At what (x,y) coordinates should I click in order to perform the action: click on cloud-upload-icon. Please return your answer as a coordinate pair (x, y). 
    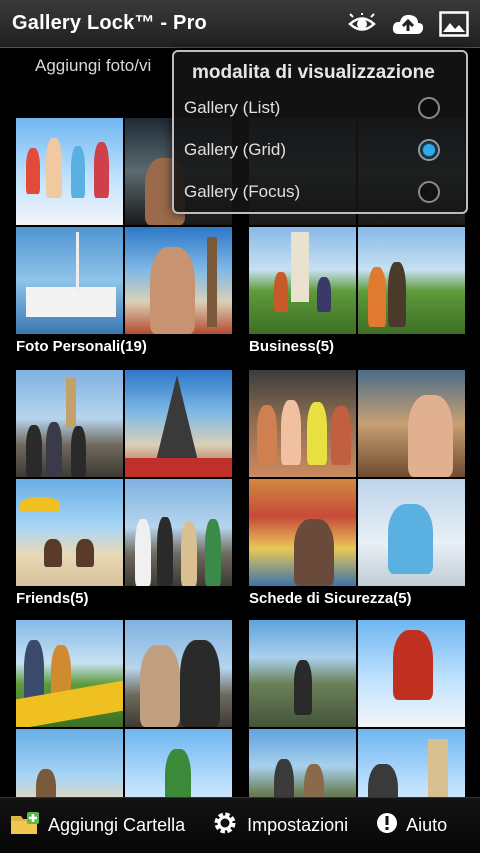
    Looking at the image, I should click on (408, 24).